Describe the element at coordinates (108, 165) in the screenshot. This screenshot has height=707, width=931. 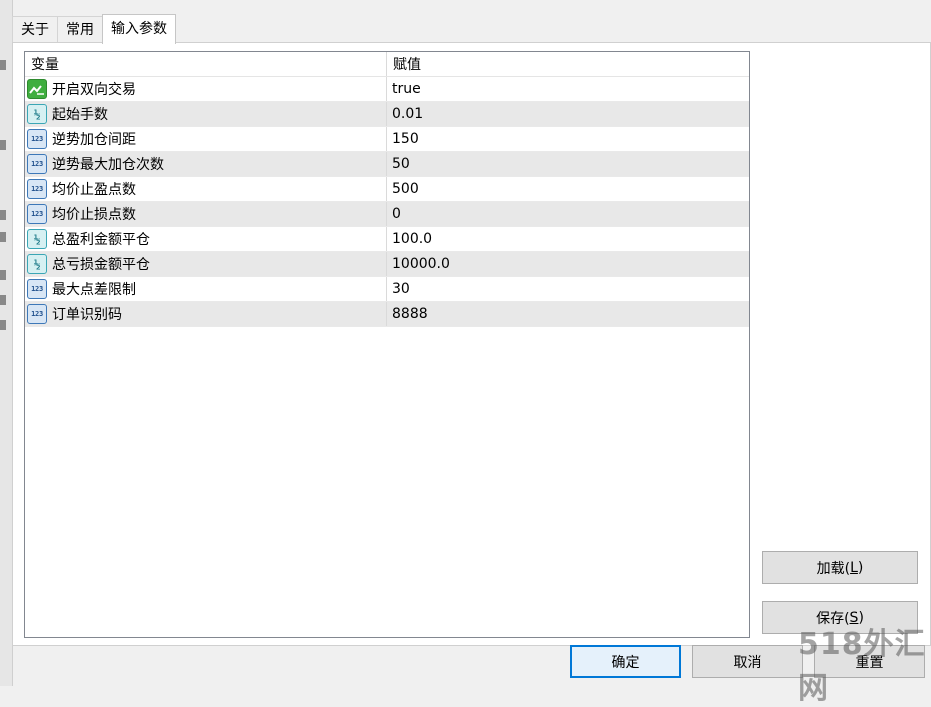
I see `parameter-name: 逆势最大加仓次数` at that location.